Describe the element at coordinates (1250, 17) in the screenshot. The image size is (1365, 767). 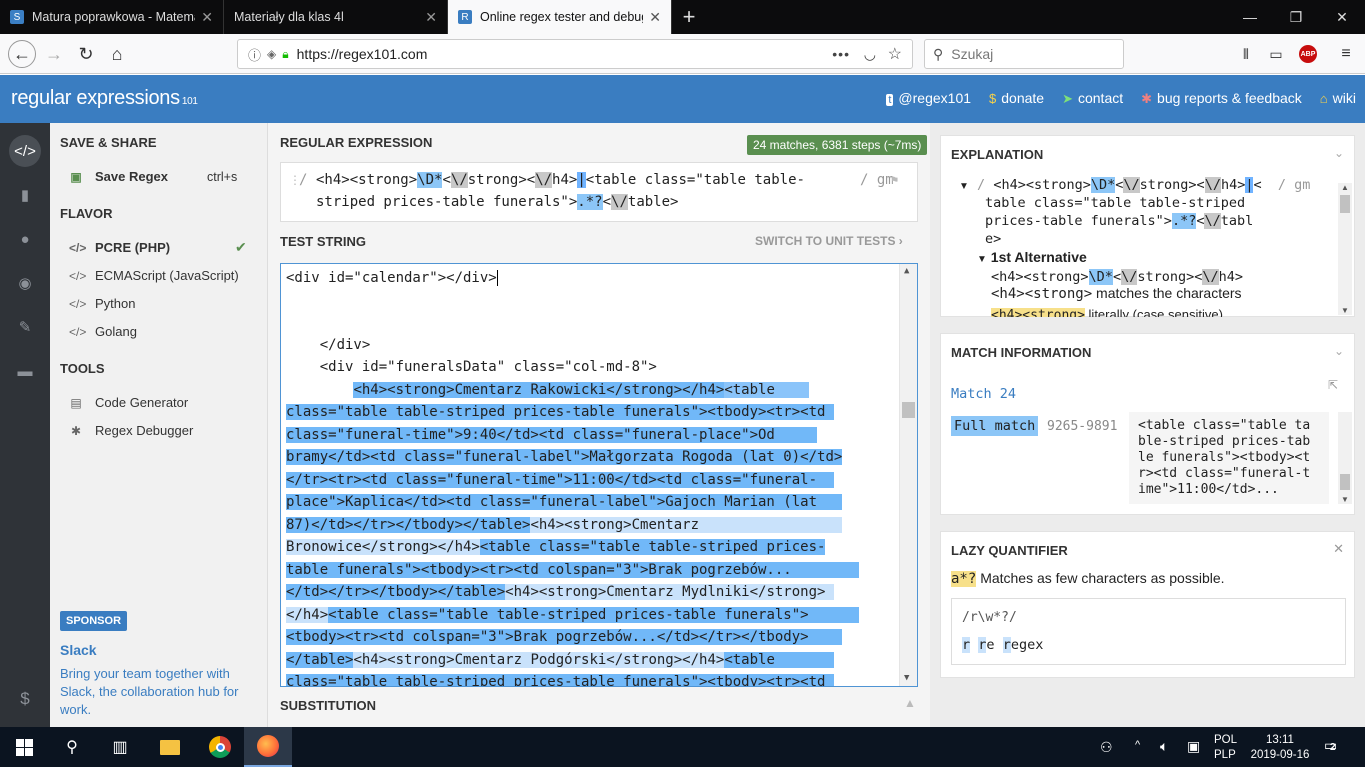
I see `minimize-icon: —` at that location.